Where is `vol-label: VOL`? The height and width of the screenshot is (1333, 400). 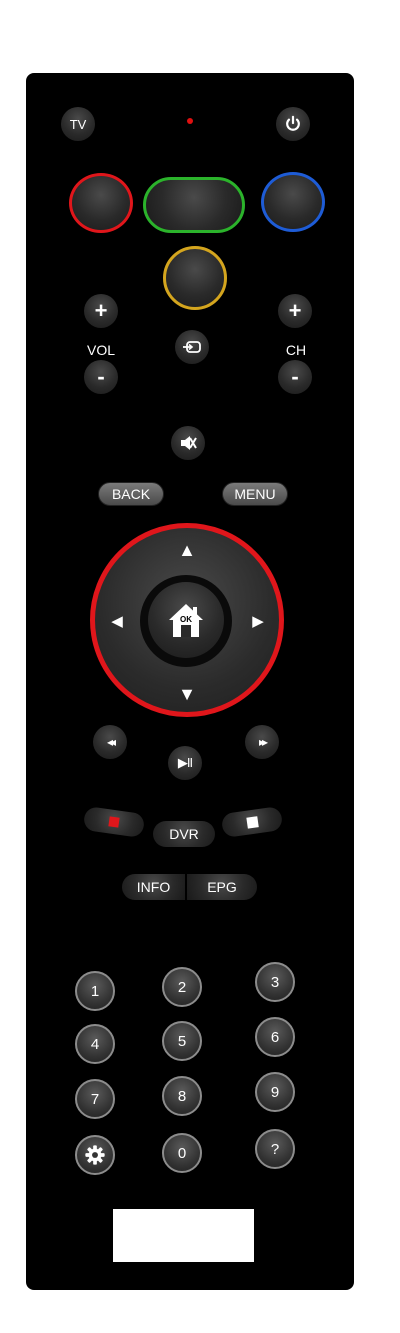
vol-label: VOL is located at coordinates (100, 350).